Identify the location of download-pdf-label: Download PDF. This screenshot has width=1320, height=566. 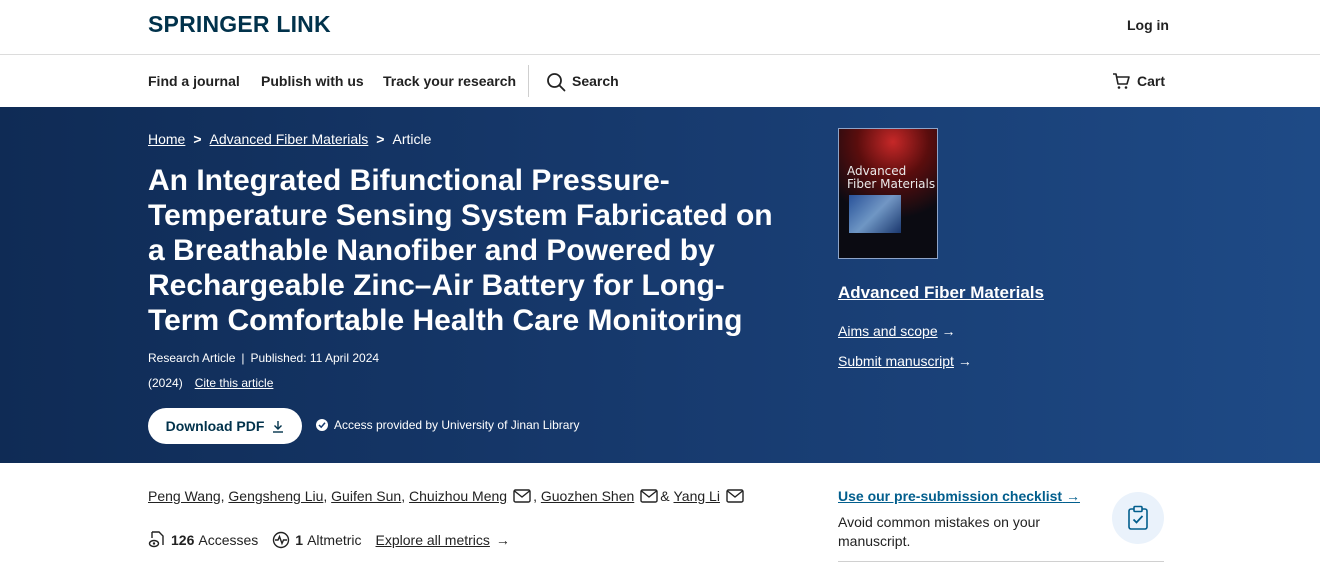
(215, 426).